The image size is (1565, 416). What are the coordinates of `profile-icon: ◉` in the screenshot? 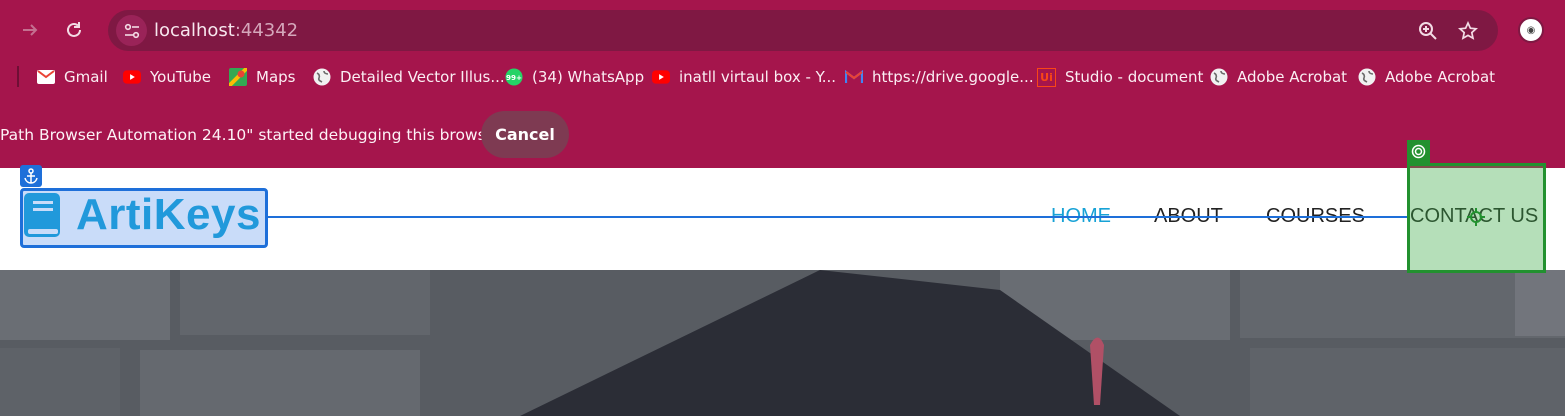 It's located at (1531, 30).